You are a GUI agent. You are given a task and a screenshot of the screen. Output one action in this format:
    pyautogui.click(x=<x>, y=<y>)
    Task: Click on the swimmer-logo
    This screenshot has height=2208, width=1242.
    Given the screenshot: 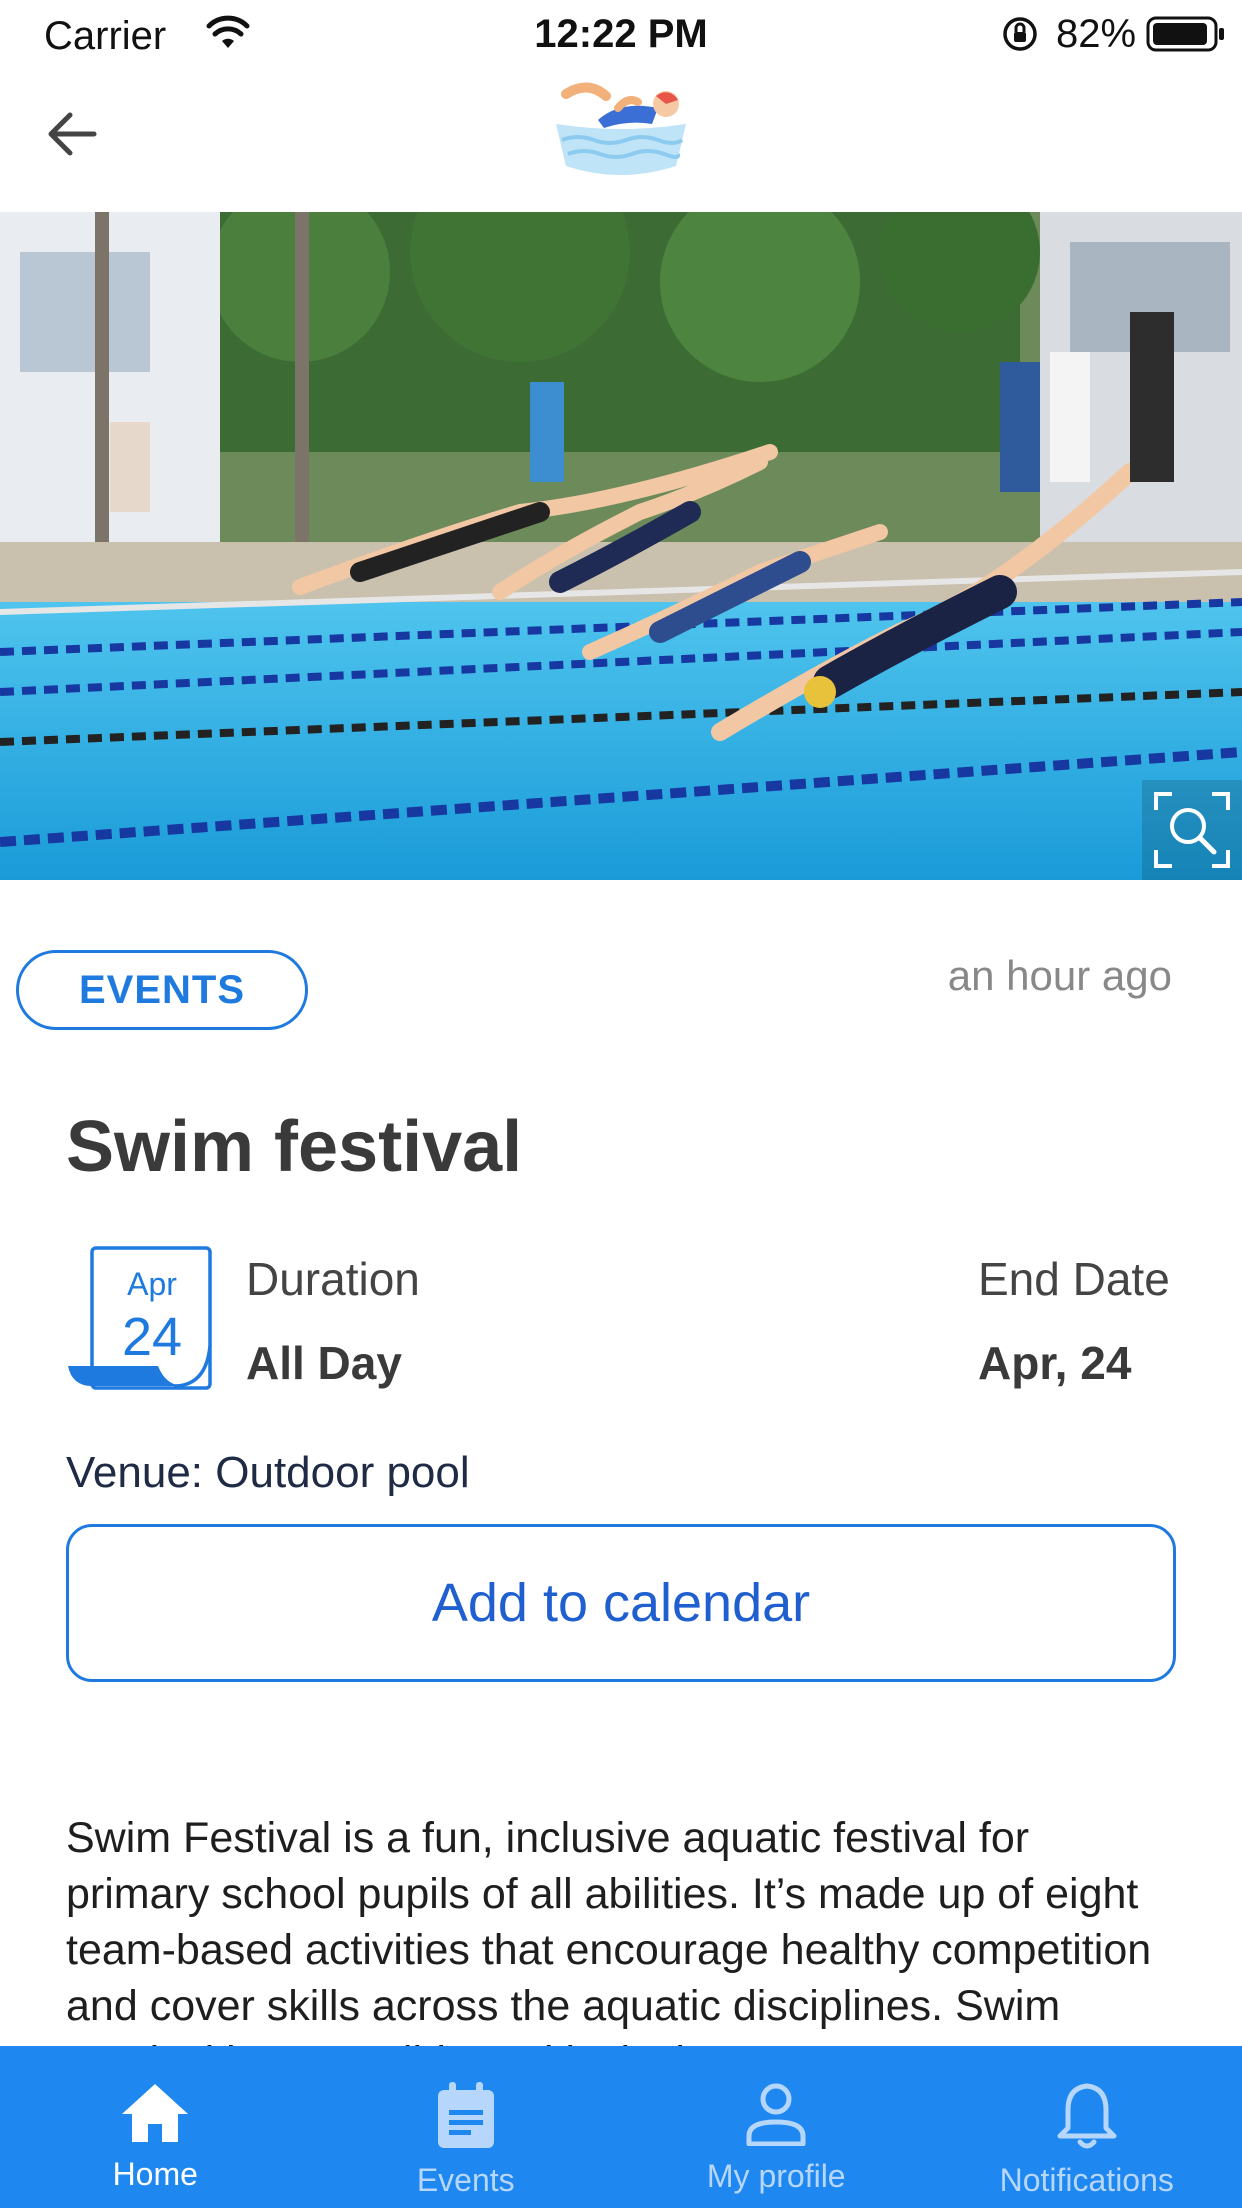 What is the action you would take?
    pyautogui.click(x=621, y=128)
    